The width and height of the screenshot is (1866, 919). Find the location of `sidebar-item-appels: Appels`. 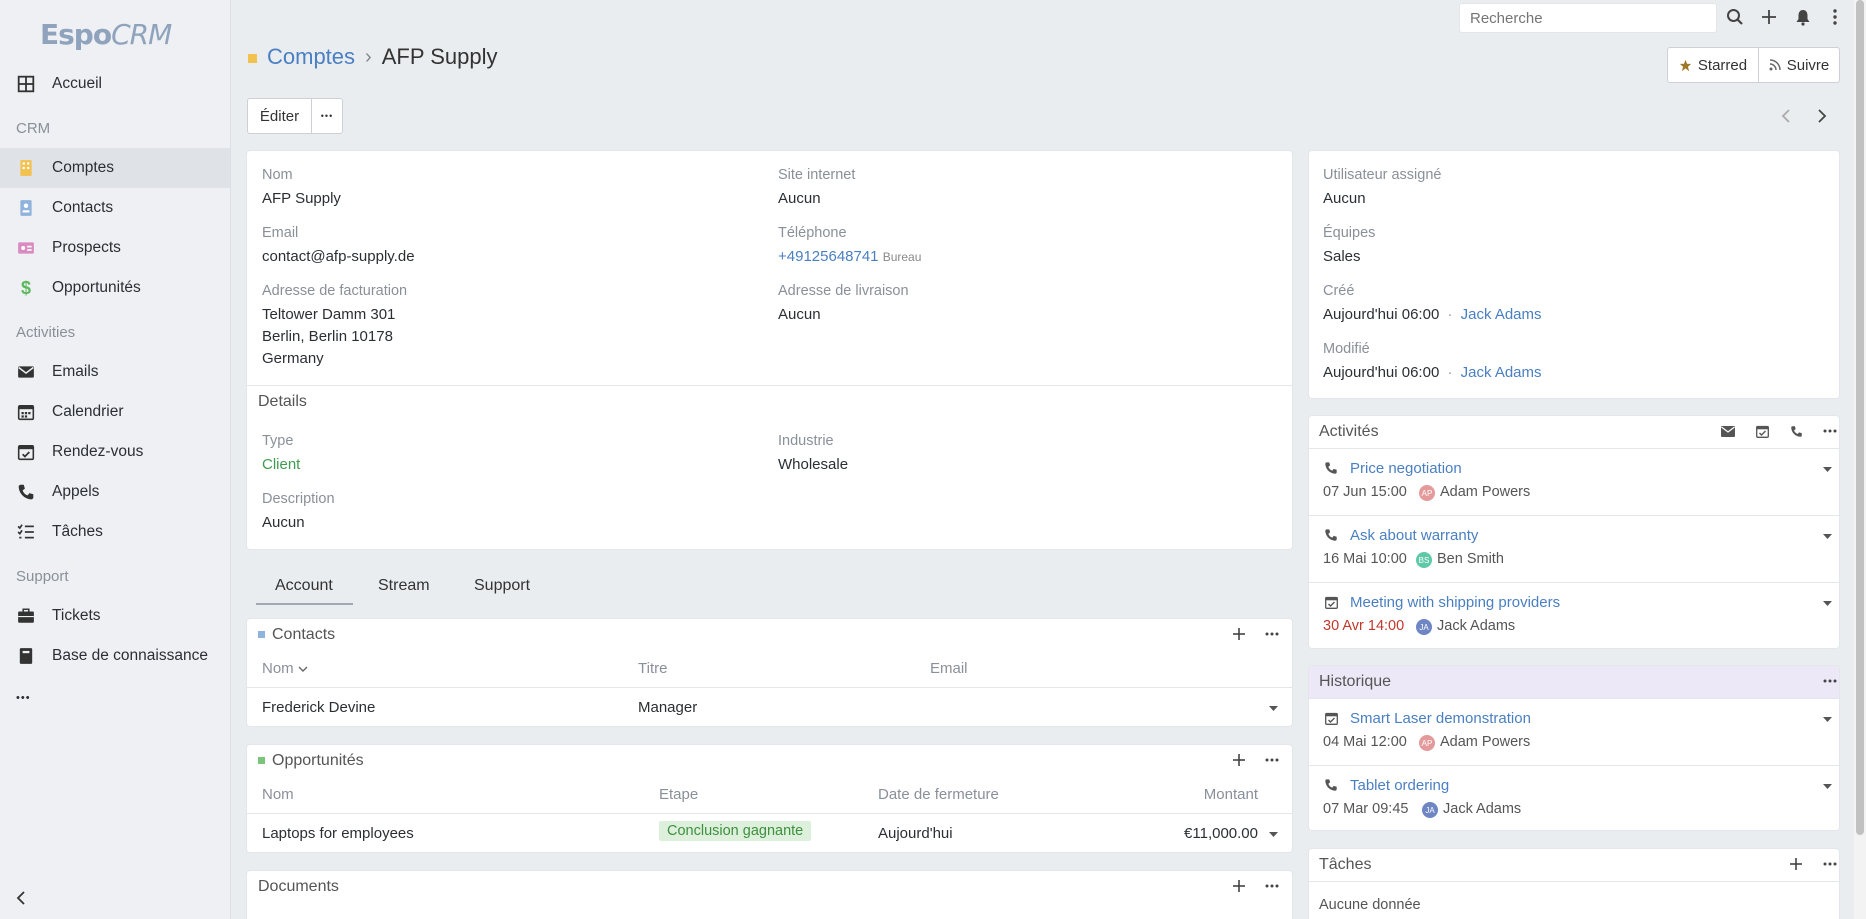

sidebar-item-appels: Appels is located at coordinates (115, 492).